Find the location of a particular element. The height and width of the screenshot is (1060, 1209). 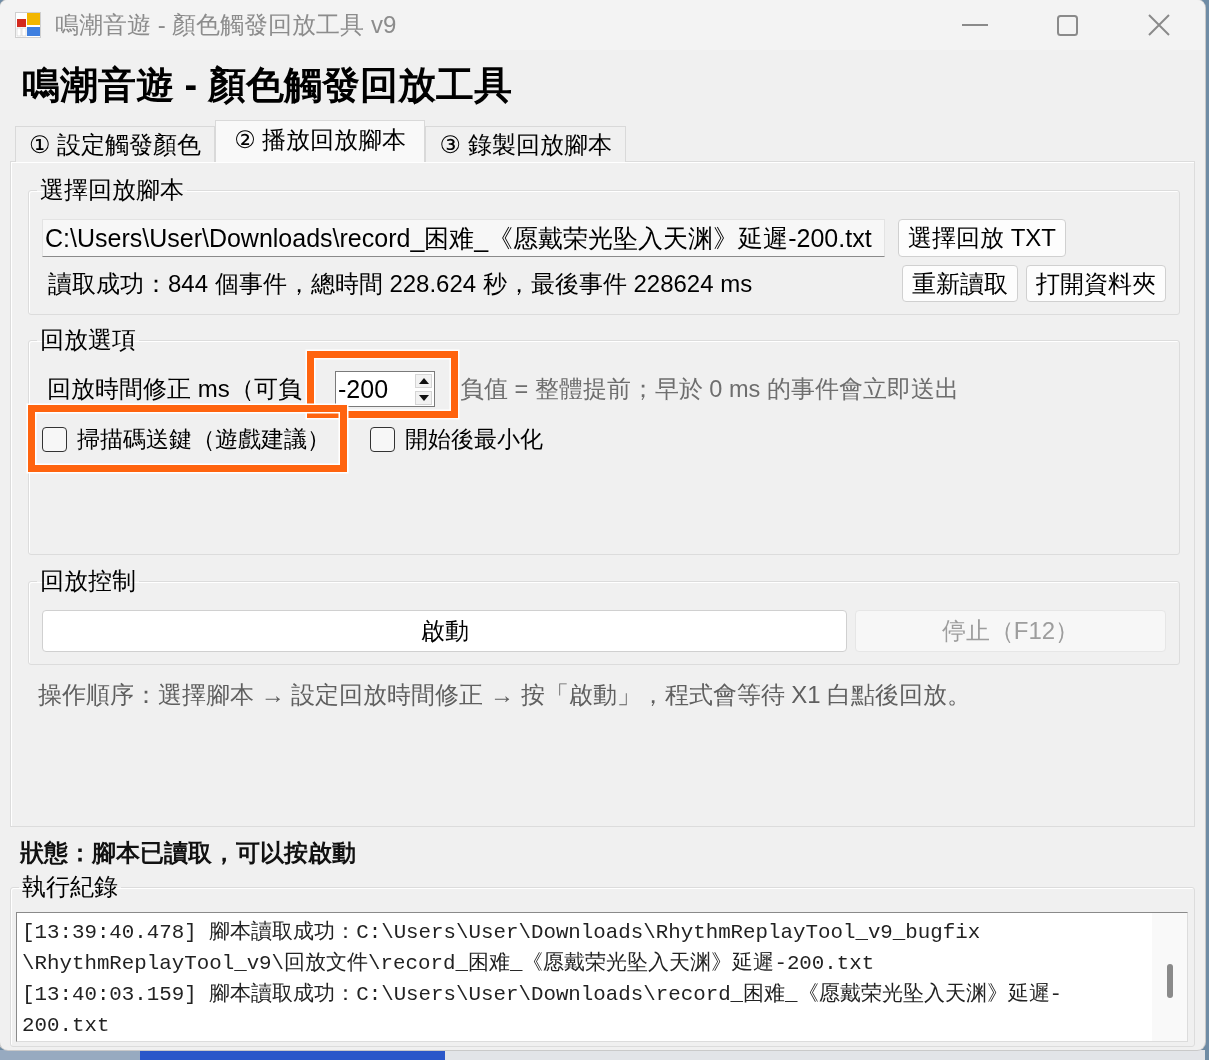

tab: ① 設定觸發顏色 is located at coordinates (115, 144).